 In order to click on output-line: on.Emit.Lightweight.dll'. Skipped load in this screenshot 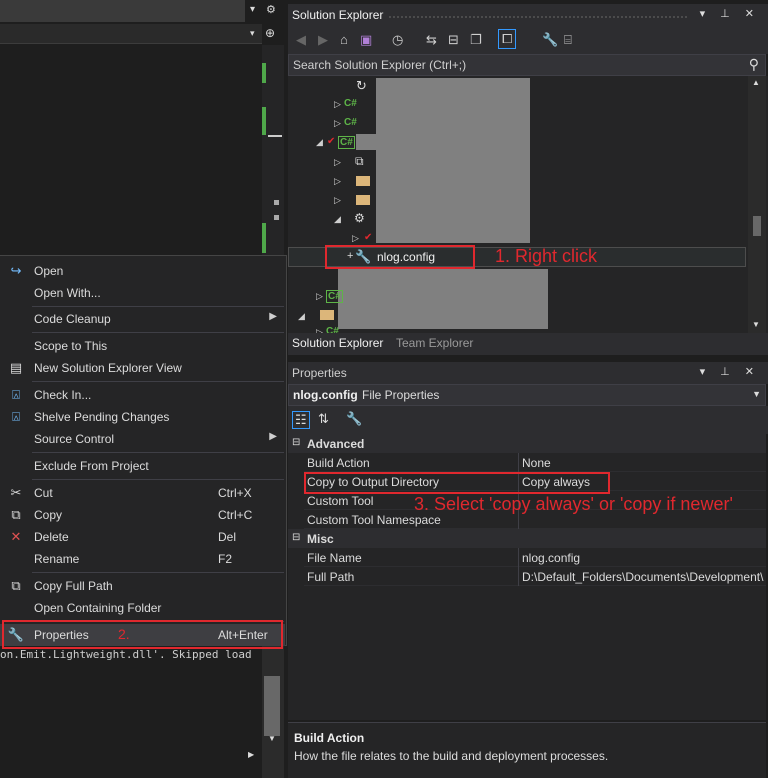, I will do `click(126, 654)`.